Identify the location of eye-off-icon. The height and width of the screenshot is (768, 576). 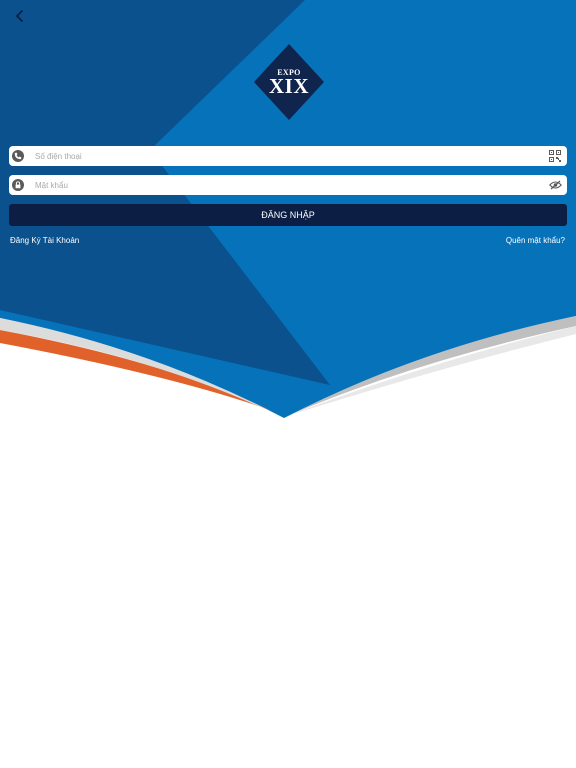
(555, 185).